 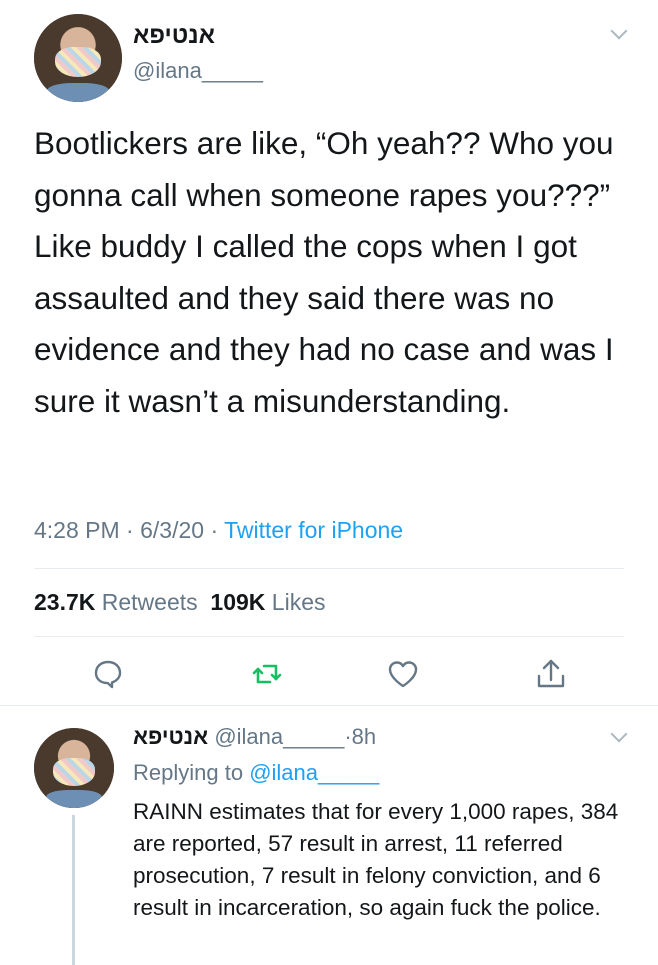 I want to click on reply-header: אנטיפא @ilana_____·8h, so click(x=254, y=737).